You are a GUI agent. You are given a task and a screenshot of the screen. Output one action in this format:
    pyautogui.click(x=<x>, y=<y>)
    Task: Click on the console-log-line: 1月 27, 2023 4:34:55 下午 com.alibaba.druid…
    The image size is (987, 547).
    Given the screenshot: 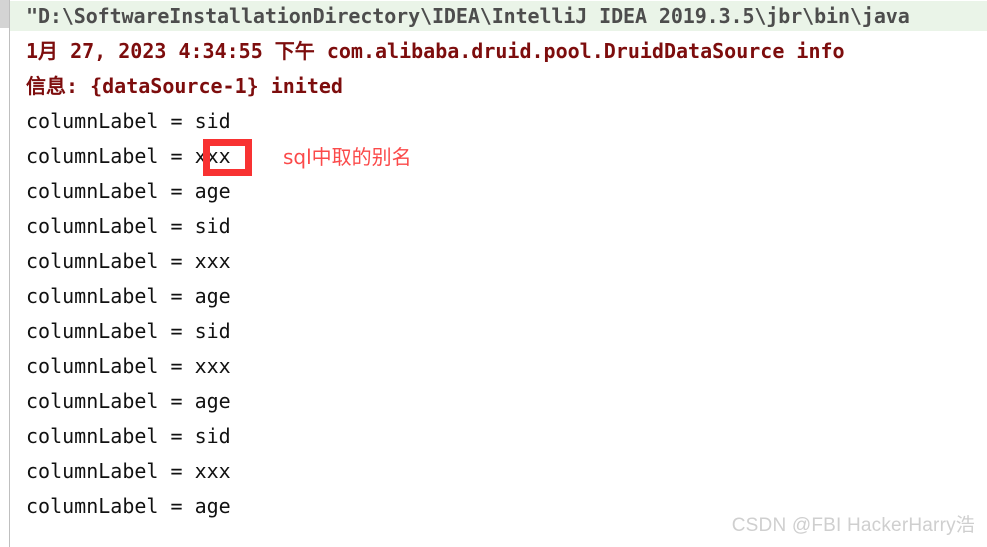 What is the action you would take?
    pyautogui.click(x=435, y=51)
    